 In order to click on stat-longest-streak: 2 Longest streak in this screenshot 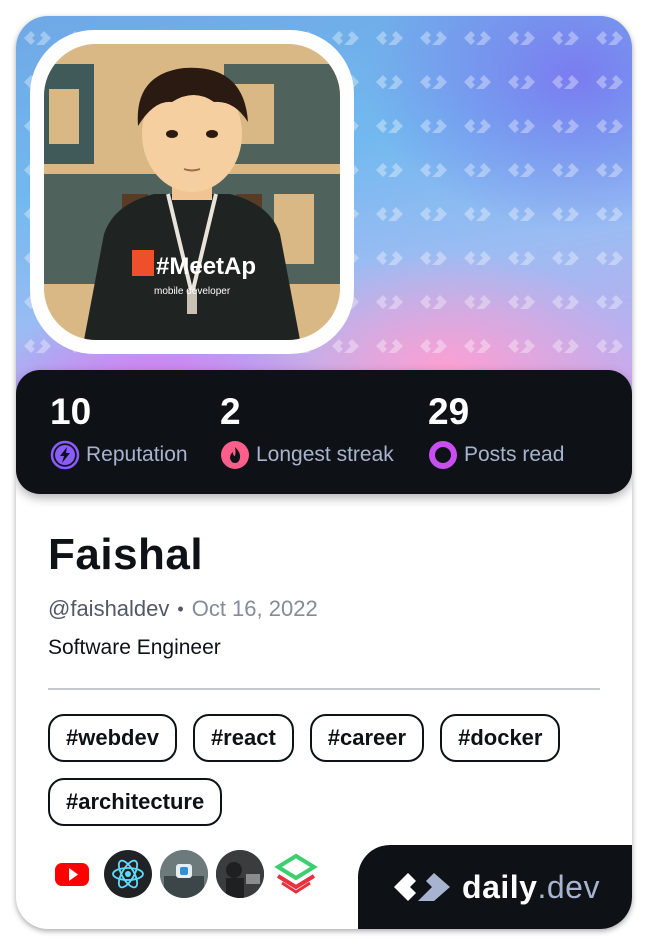, I will do `click(307, 430)`.